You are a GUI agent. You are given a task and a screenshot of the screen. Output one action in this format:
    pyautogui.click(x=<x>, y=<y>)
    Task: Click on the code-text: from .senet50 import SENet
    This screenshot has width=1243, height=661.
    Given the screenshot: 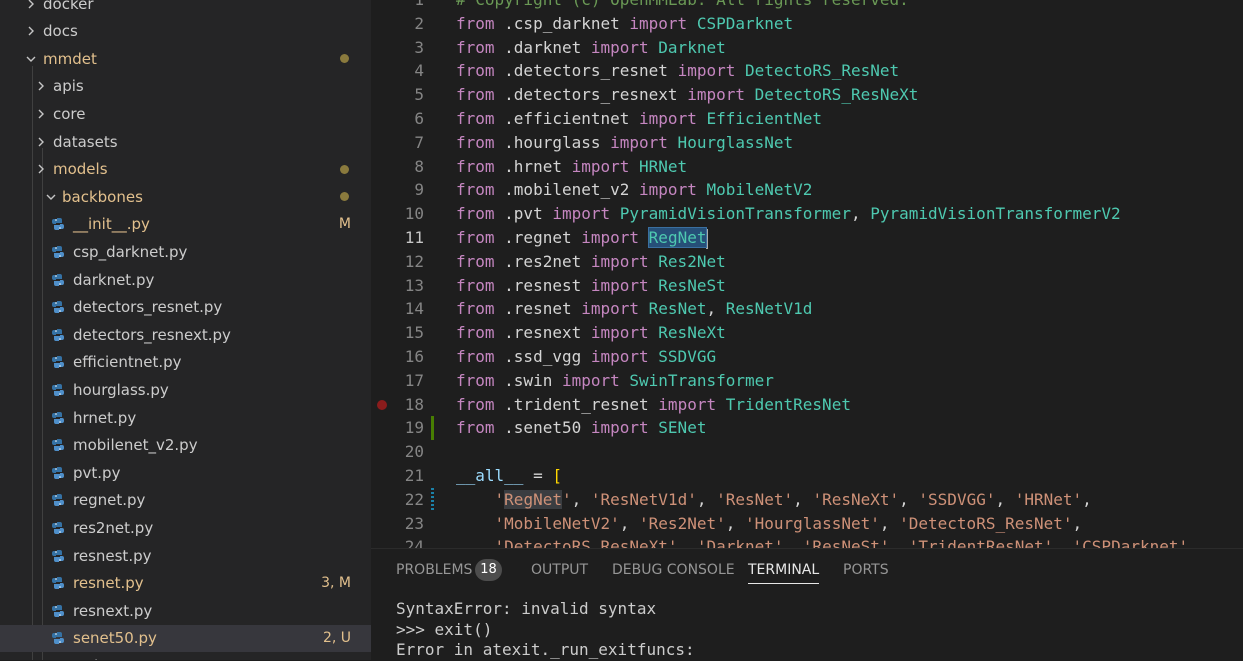 What is the action you would take?
    pyautogui.click(x=581, y=428)
    